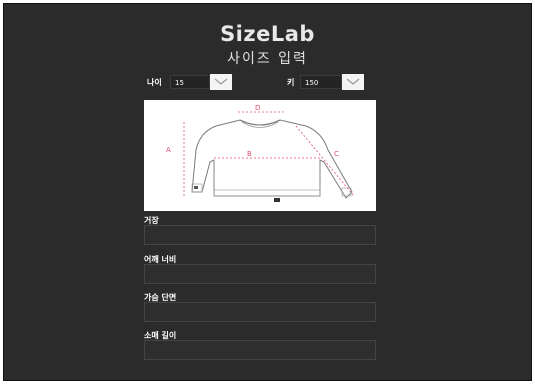 This screenshot has height=384, width=535. I want to click on sleeve-length-input, so click(260, 350).